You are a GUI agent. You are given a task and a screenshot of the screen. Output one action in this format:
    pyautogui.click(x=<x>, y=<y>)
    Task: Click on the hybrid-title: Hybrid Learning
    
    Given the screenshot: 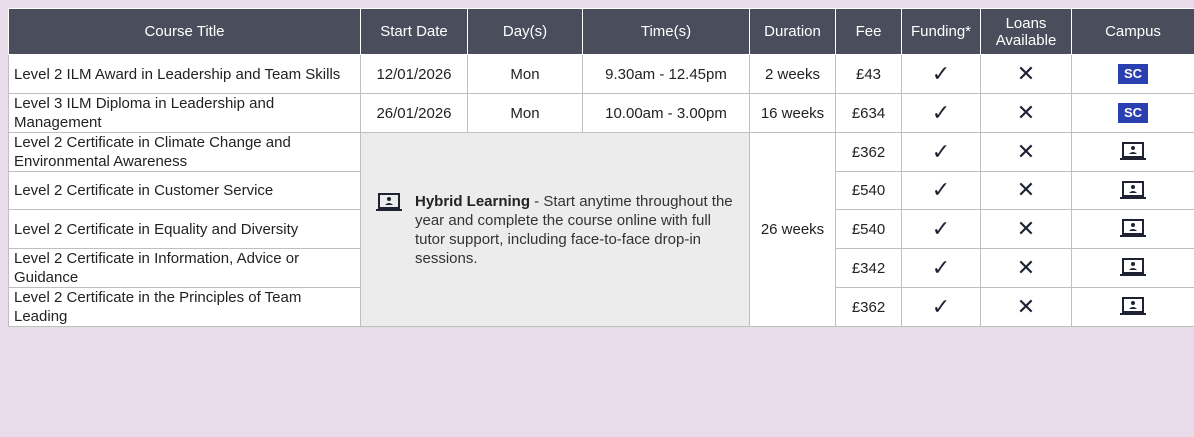 What is the action you would take?
    pyautogui.click(x=473, y=201)
    